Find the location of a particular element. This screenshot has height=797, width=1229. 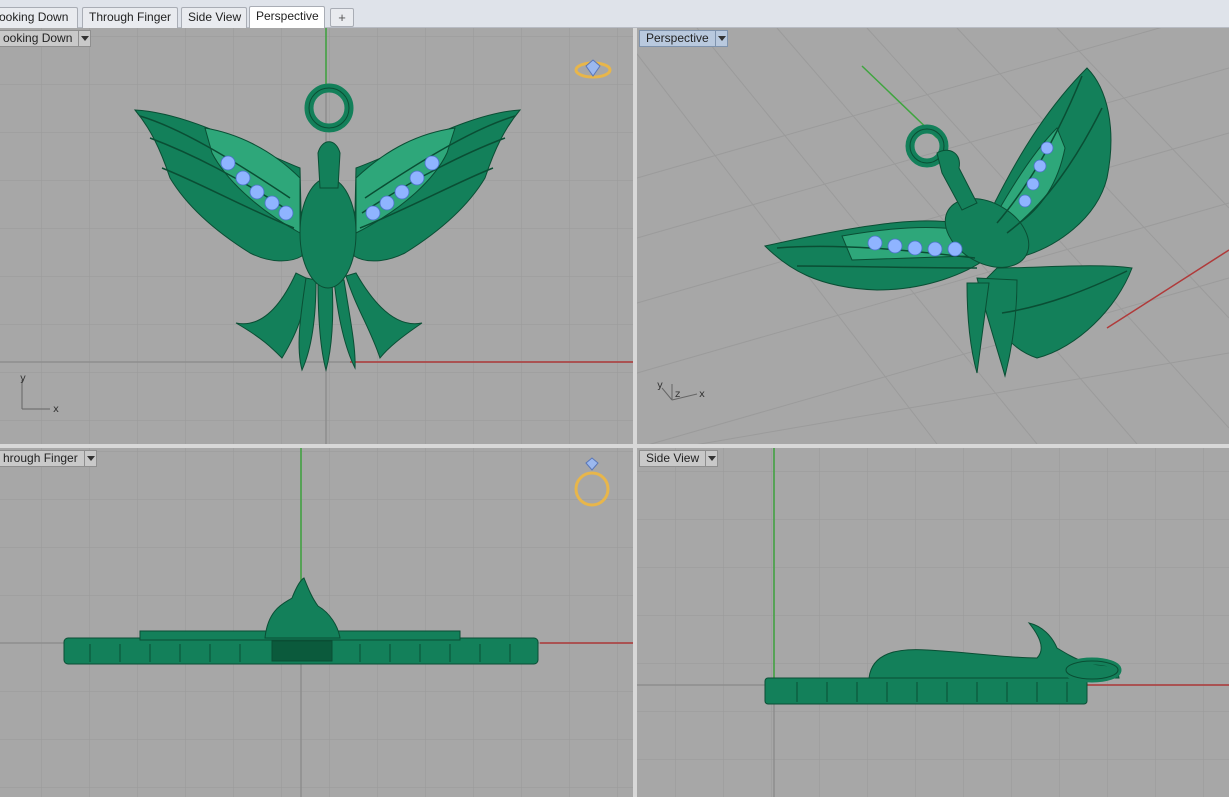

viewport-title: ooking Down is located at coordinates (40, 38).